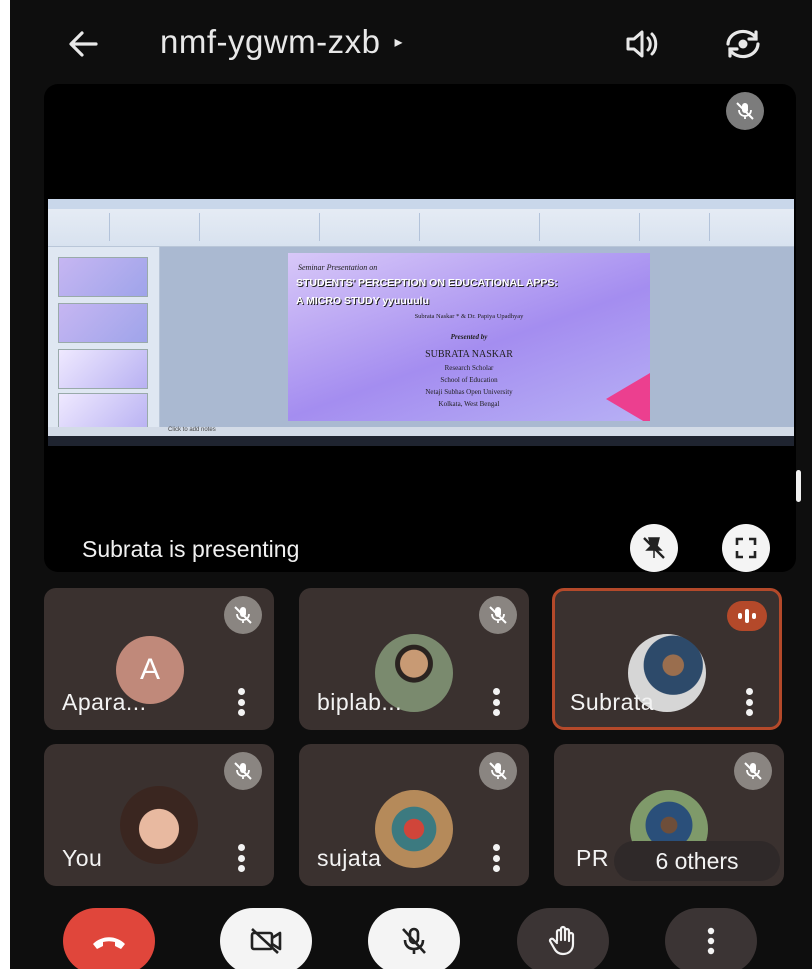 The width and height of the screenshot is (812, 969). Describe the element at coordinates (469, 316) in the screenshot. I see `slide-authors: Subrata Naskar * & Dr. Papiya Upadhyay` at that location.